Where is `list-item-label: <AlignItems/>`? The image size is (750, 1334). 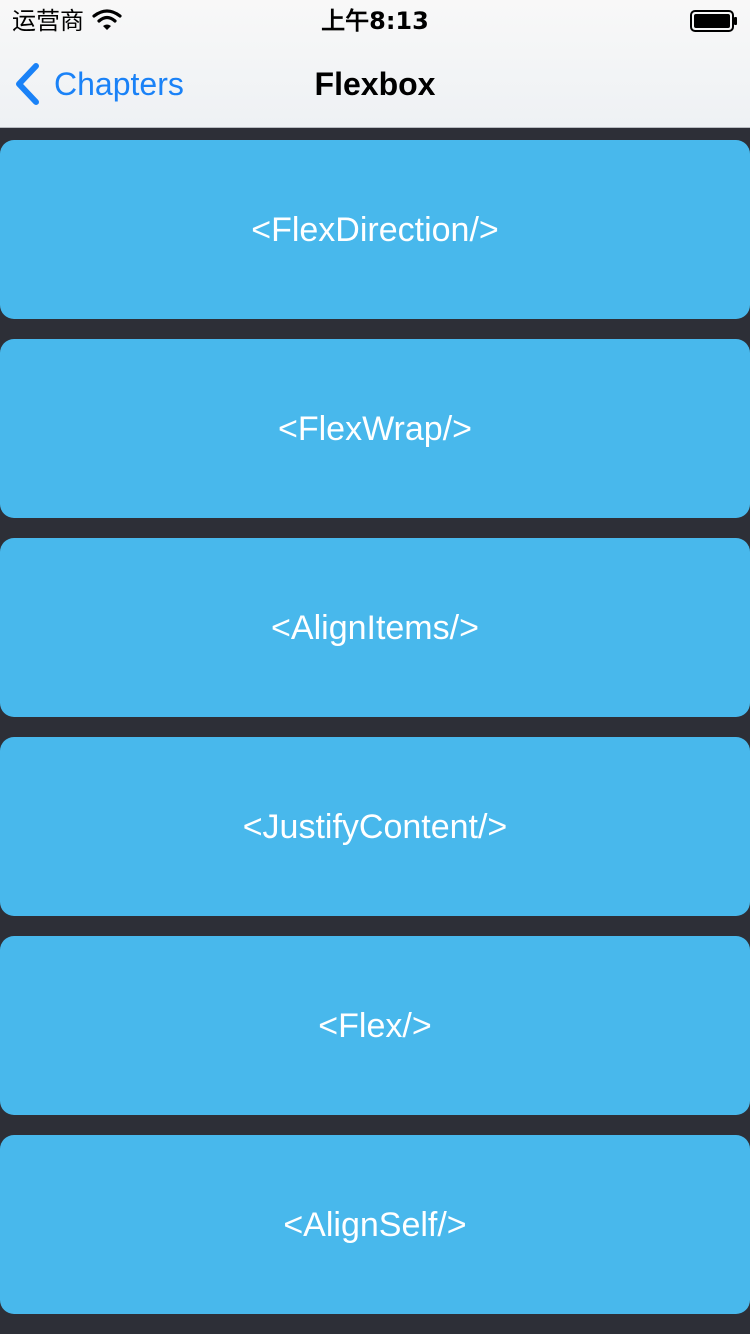
list-item-label: <AlignItems/> is located at coordinates (375, 627).